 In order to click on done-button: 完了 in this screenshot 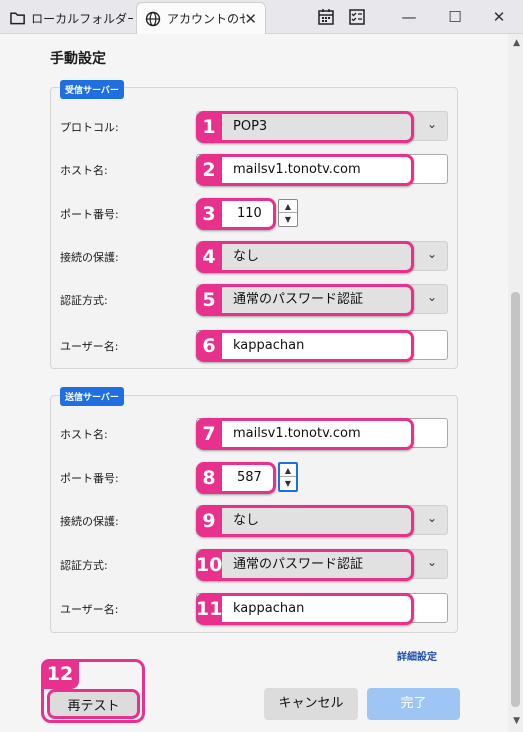, I will do `click(413, 704)`.